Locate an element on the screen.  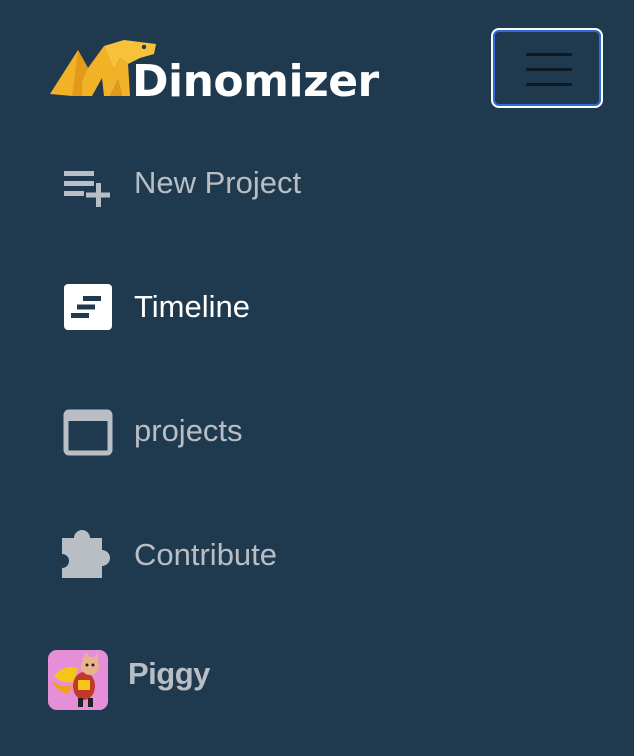
nav-label-new-project: New Project is located at coordinates (218, 182).